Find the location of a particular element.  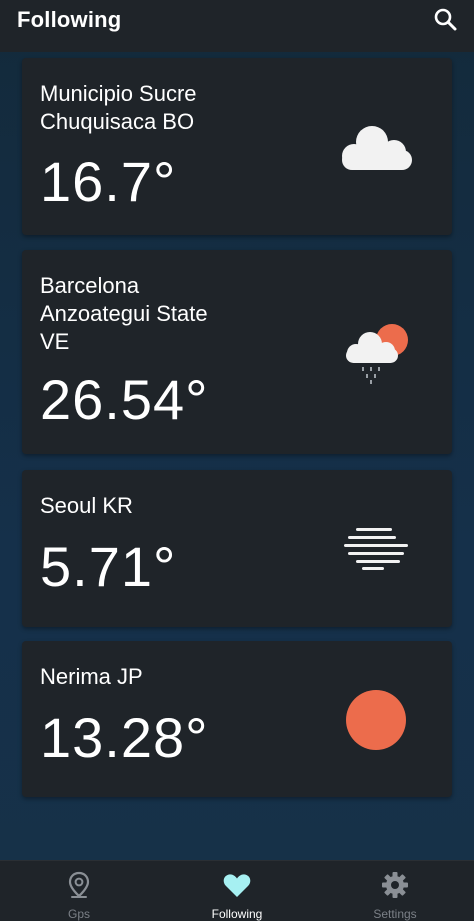

temperature: 26.54° is located at coordinates (124, 399).